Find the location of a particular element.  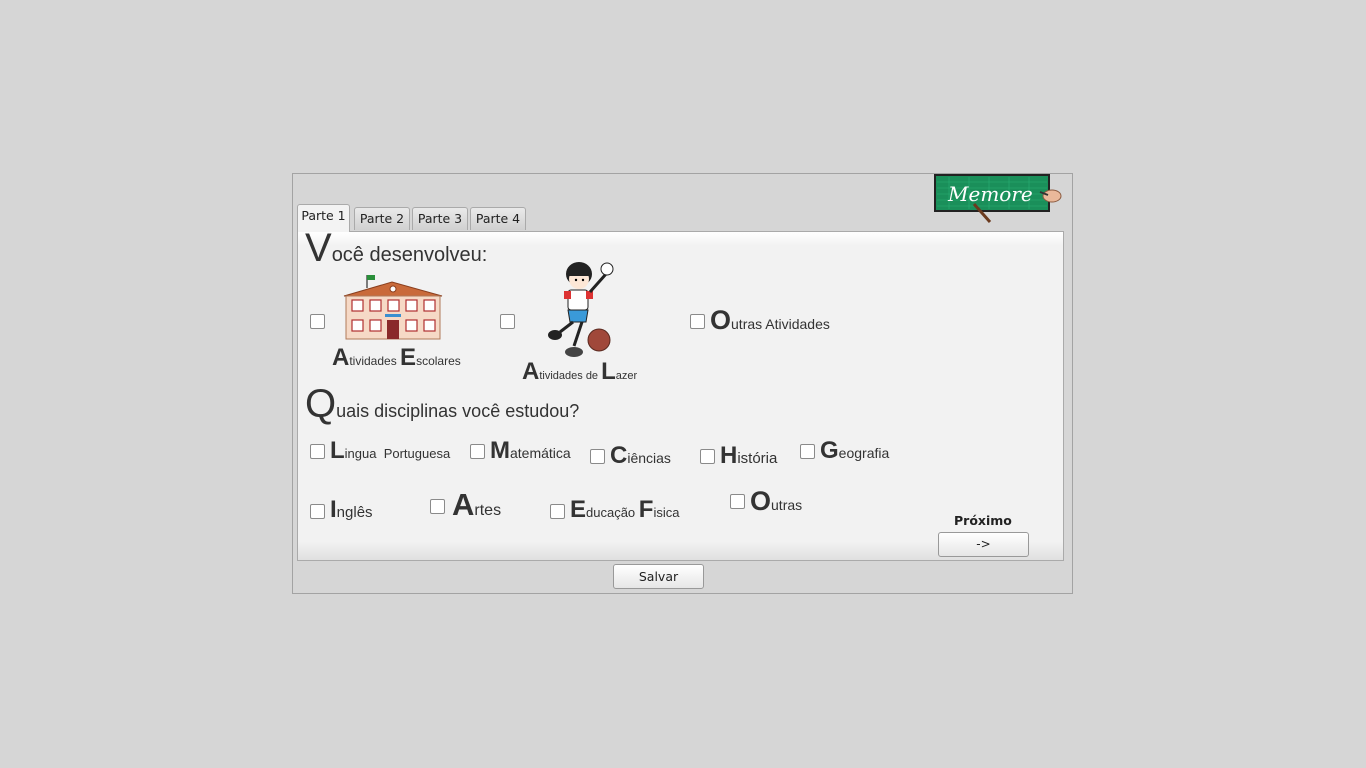

ingles-checkbox is located at coordinates (317, 511).